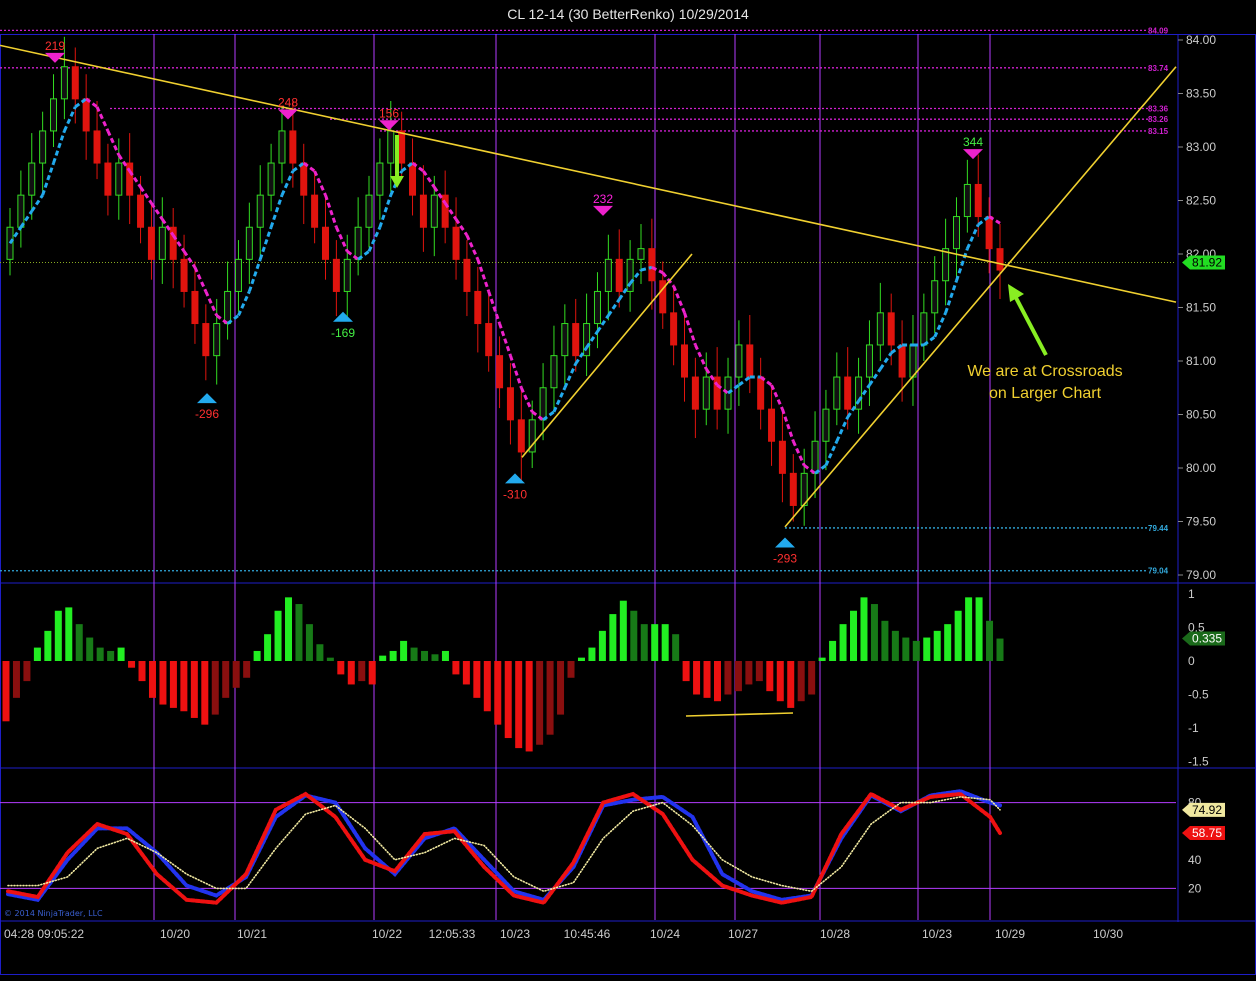 Image resolution: width=1256 pixels, height=981 pixels. What do you see at coordinates (44, 934) in the screenshot?
I see `time-axis-label: 04:28 09:05:22` at bounding box center [44, 934].